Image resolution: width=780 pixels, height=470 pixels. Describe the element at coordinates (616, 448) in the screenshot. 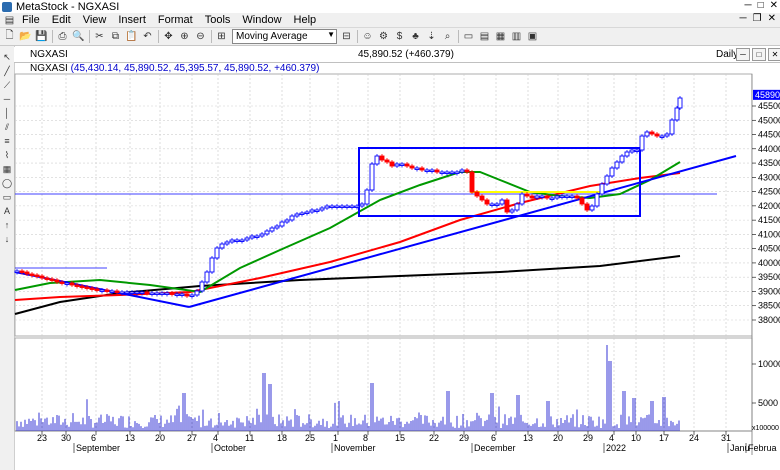

I see `date-month-label: 2022` at that location.